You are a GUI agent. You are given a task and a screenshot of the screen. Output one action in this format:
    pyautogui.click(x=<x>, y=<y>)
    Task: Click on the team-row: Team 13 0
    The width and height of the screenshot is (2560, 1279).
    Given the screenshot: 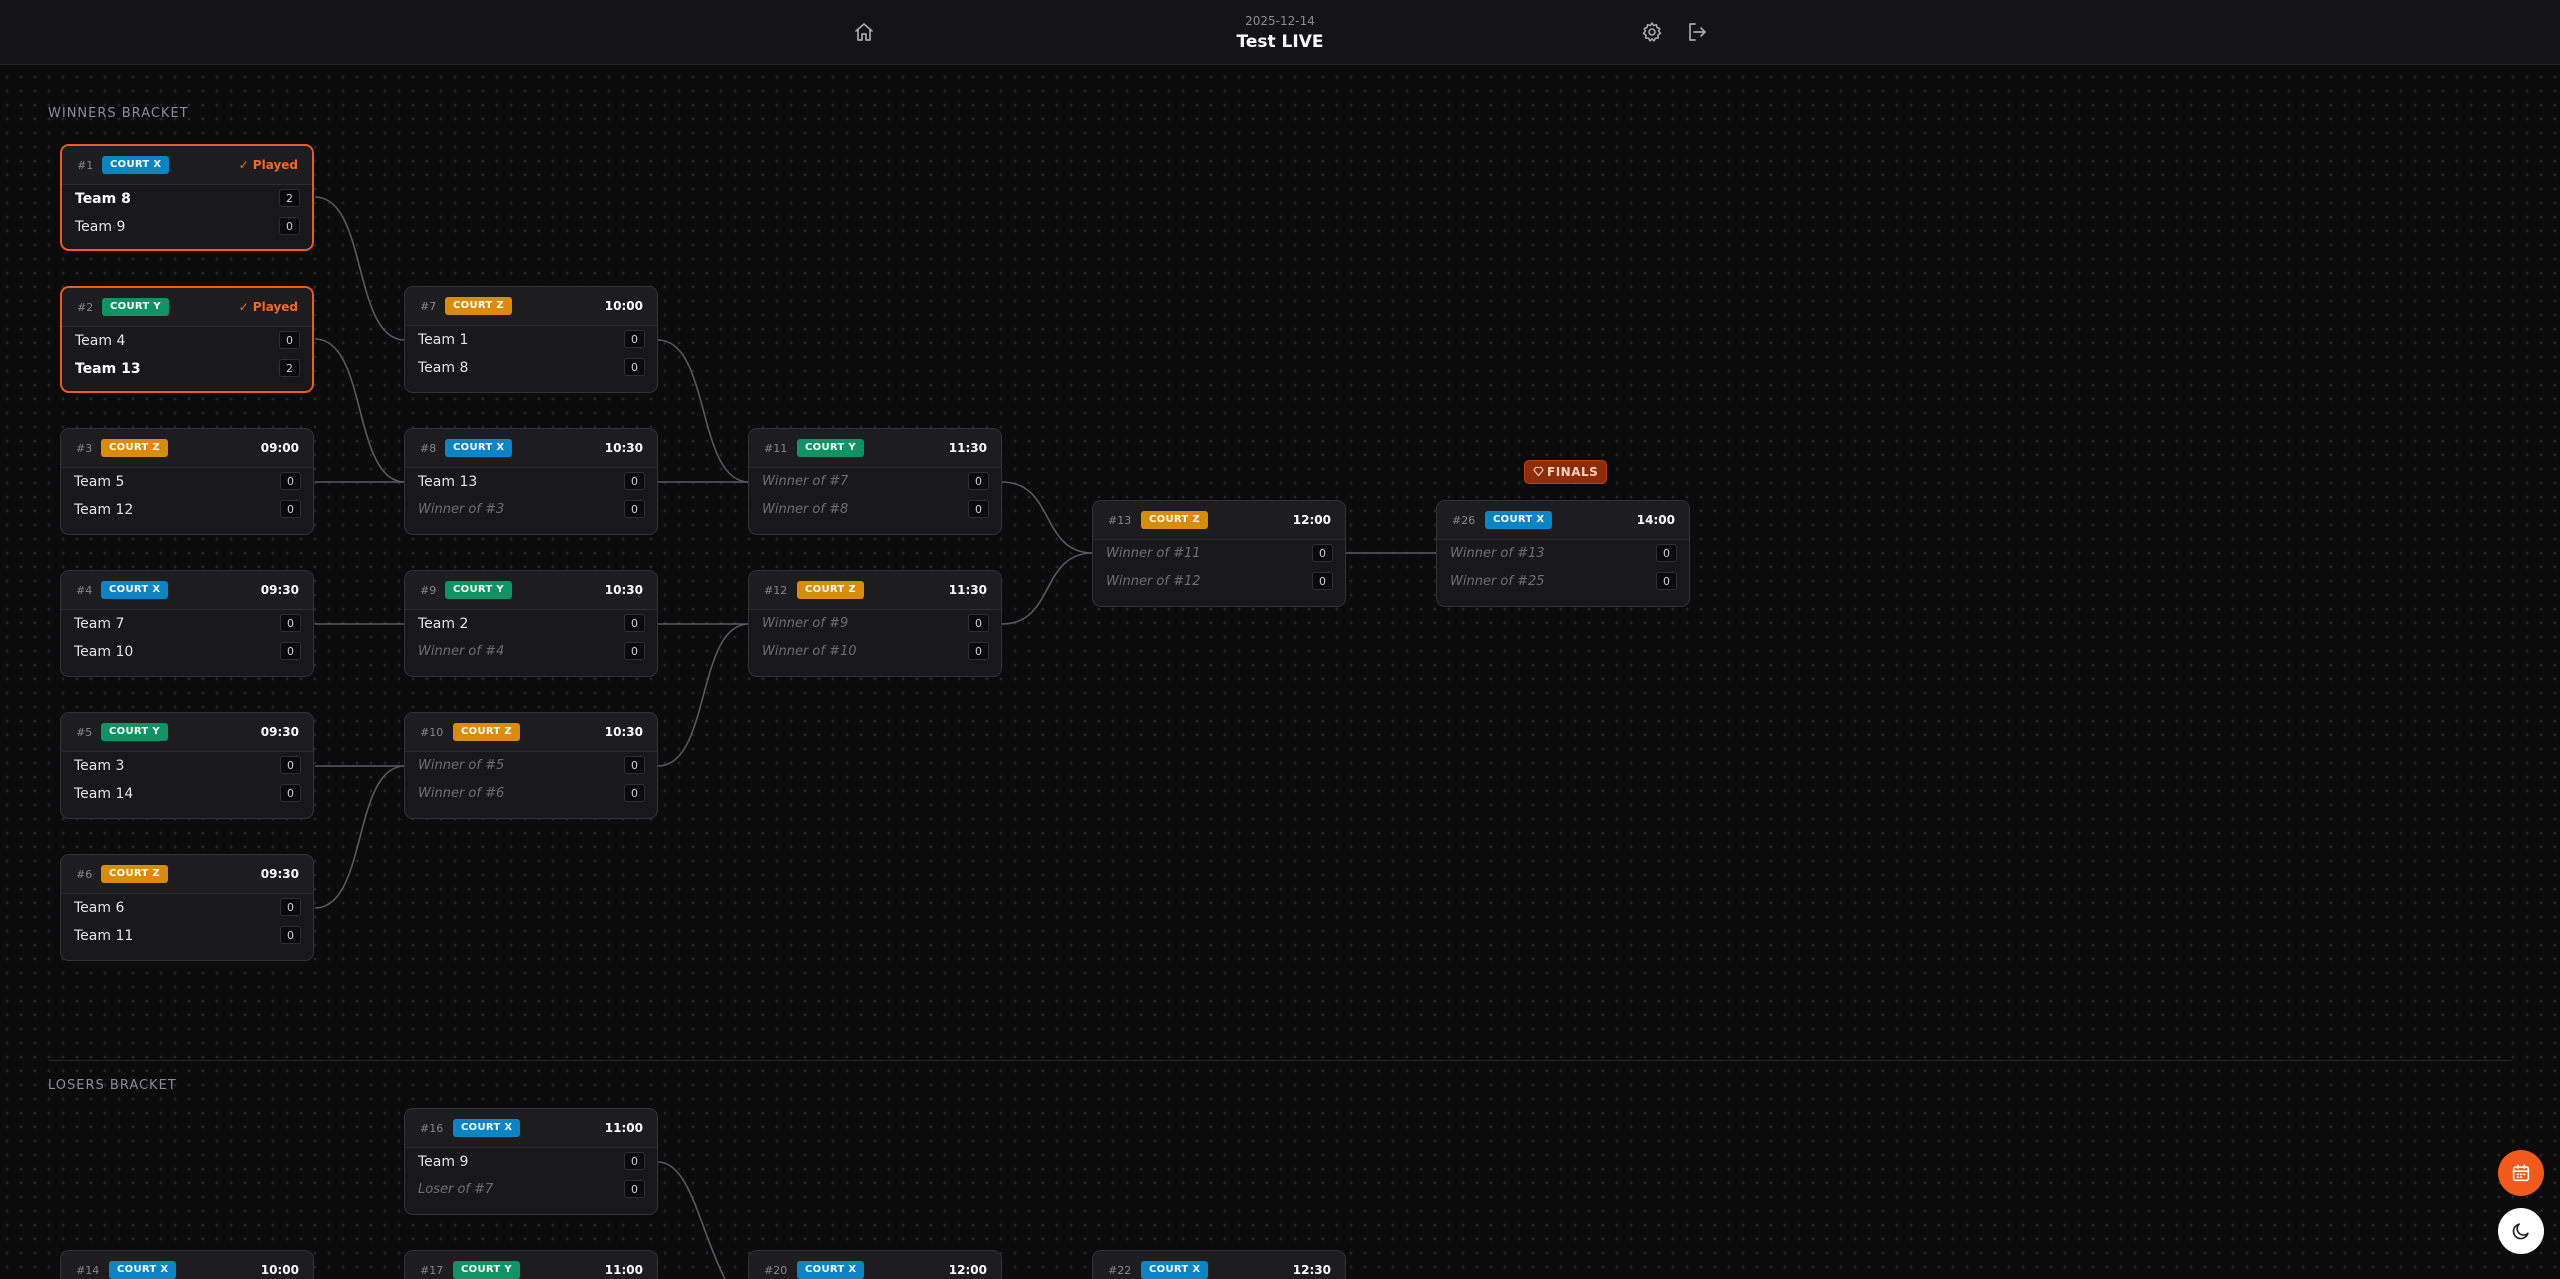 What is the action you would take?
    pyautogui.click(x=531, y=482)
    